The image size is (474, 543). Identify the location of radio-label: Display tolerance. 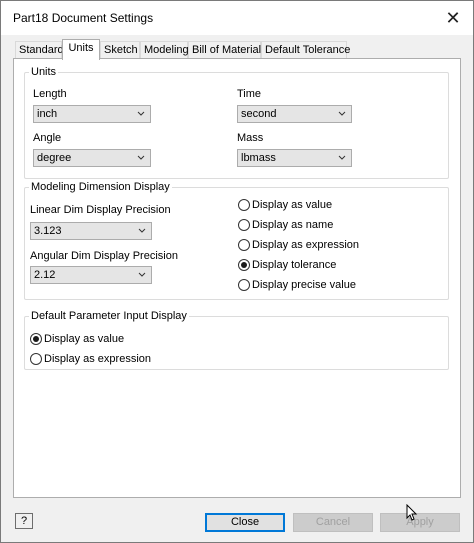
(294, 265).